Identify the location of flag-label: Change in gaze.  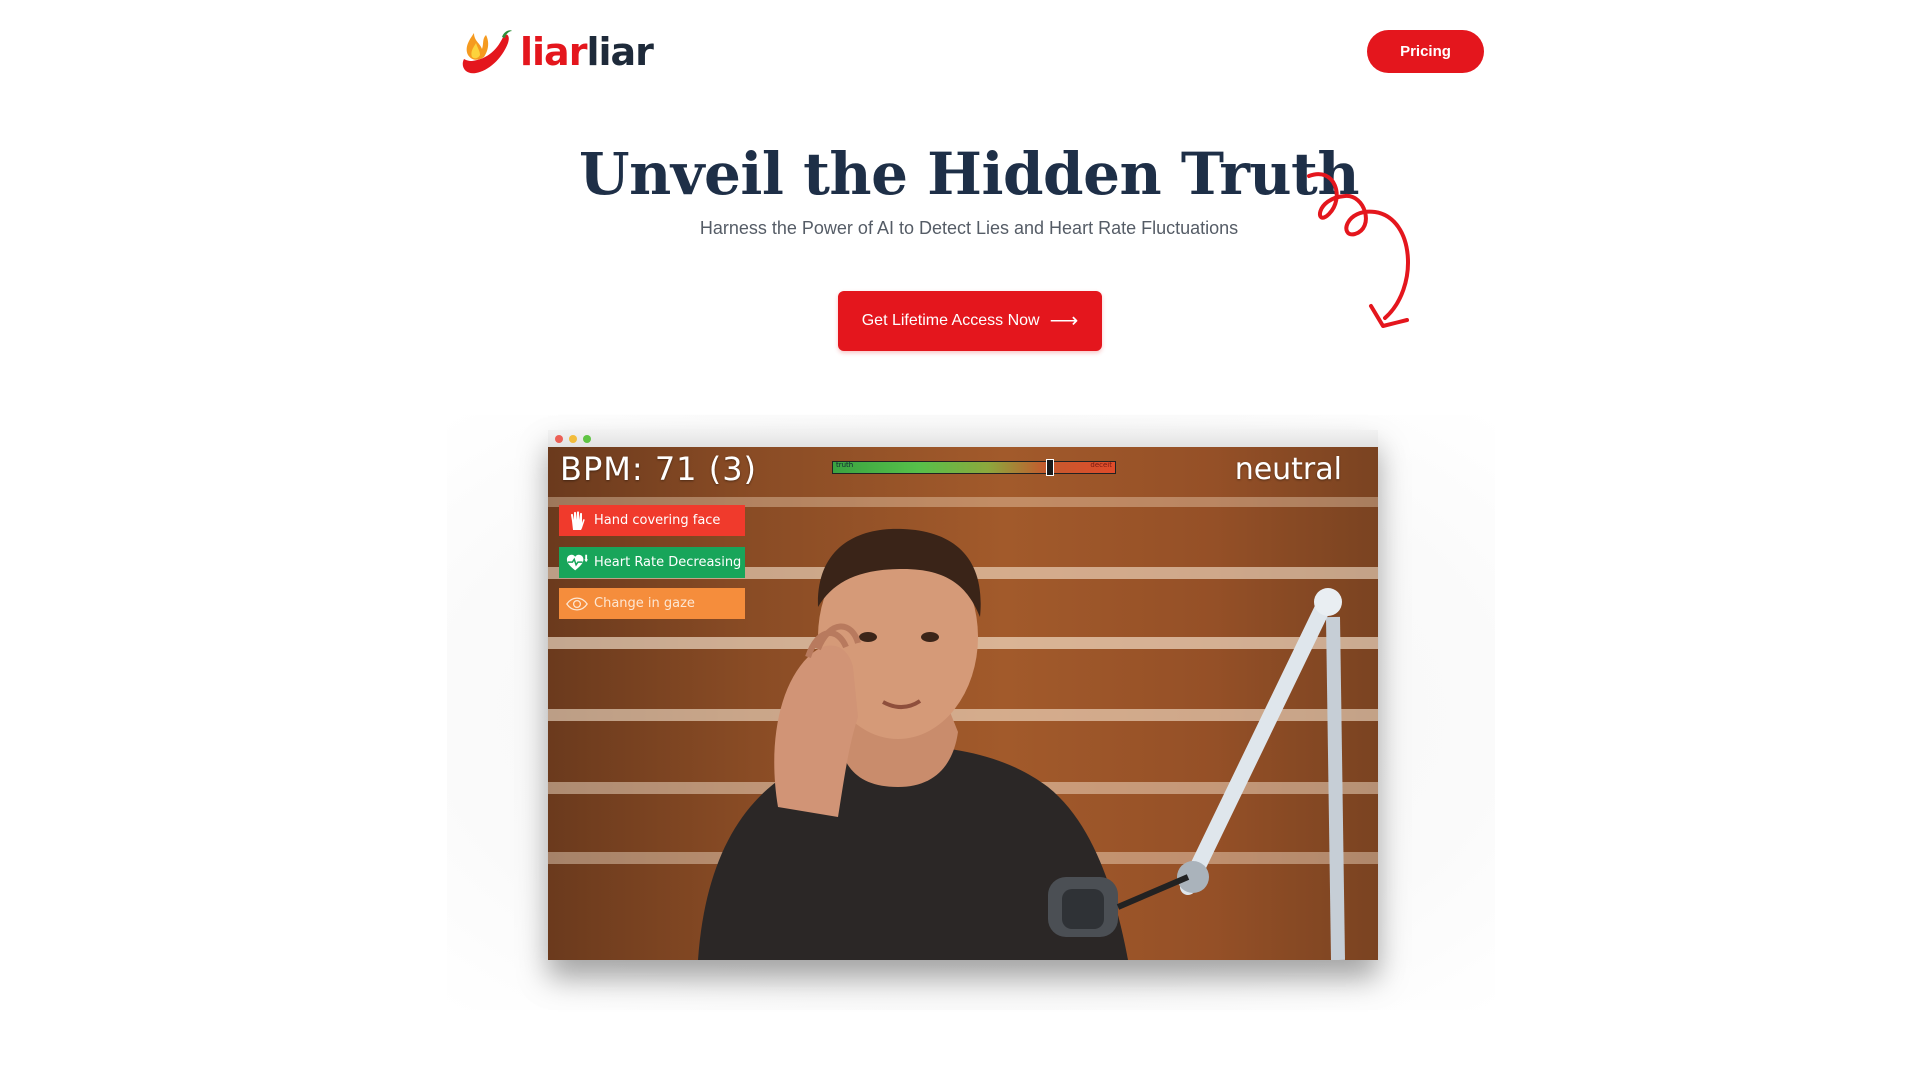
(644, 603).